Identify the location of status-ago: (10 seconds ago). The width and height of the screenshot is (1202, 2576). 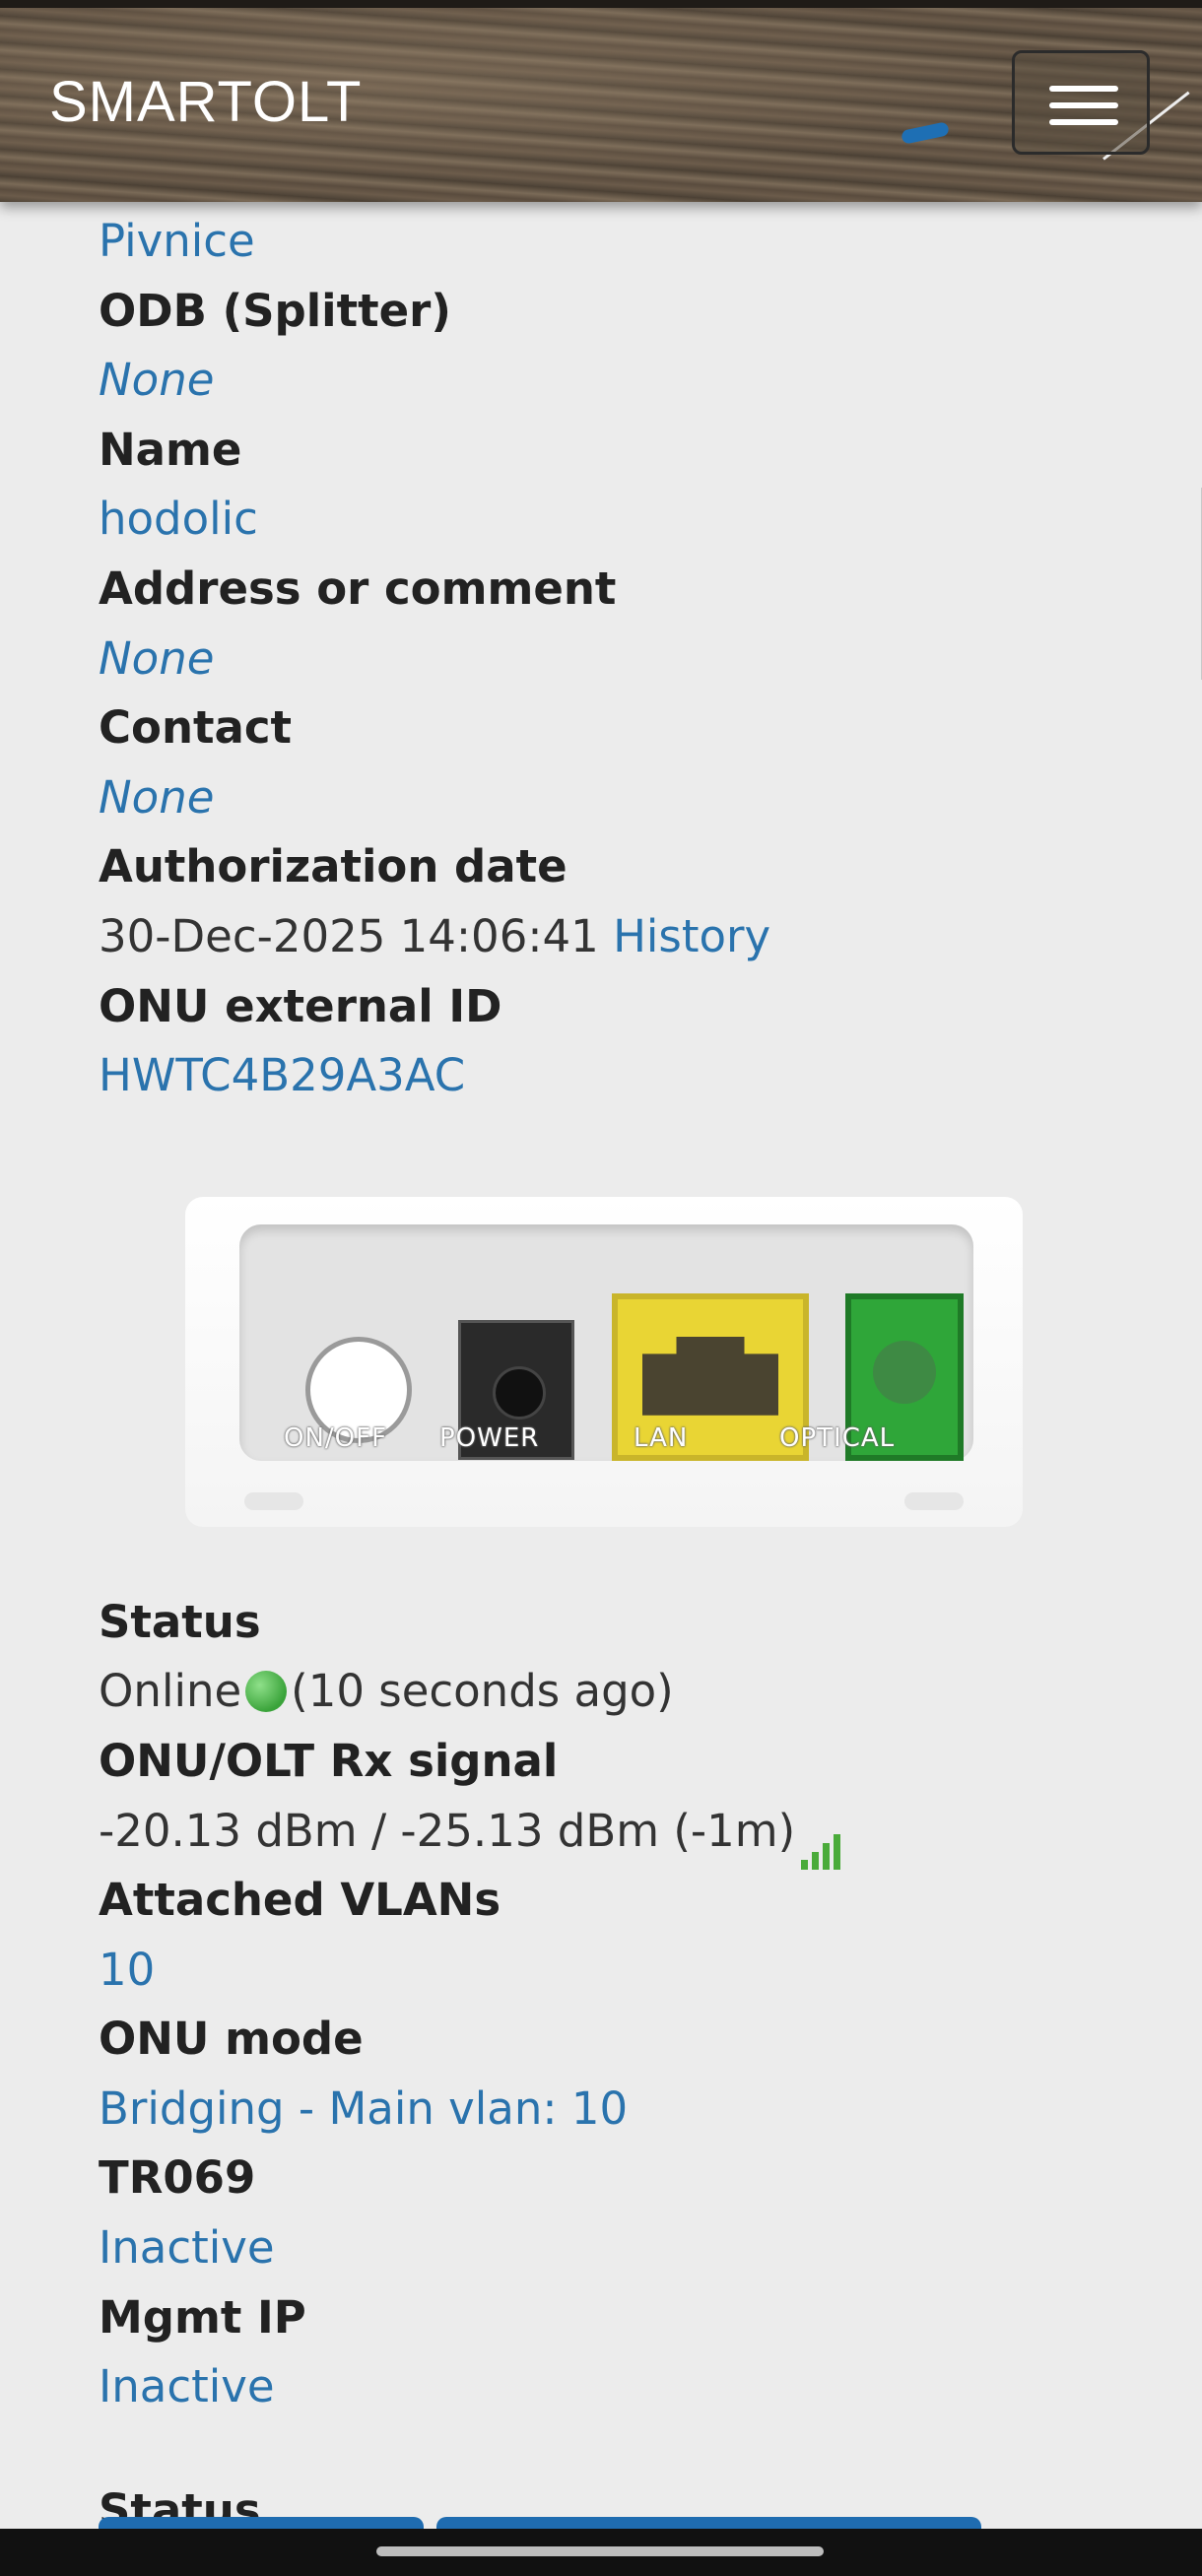
(482, 1692).